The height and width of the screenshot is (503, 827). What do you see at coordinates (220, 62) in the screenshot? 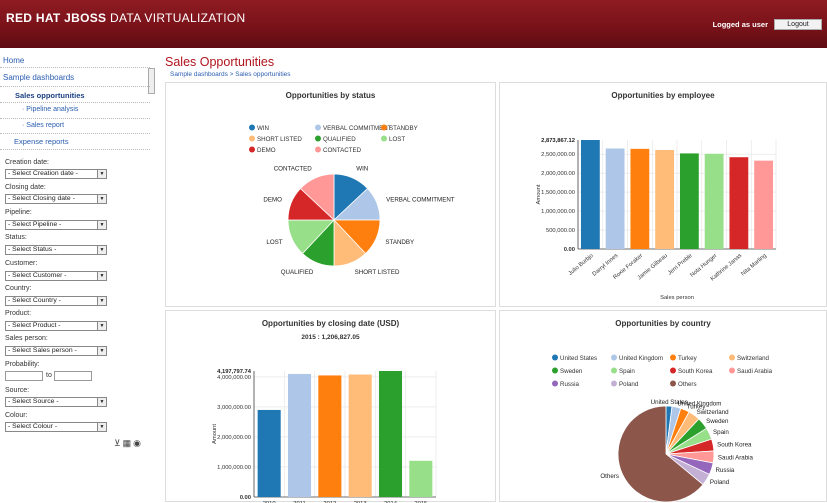
I see `page-title: Sales Opportunities` at bounding box center [220, 62].